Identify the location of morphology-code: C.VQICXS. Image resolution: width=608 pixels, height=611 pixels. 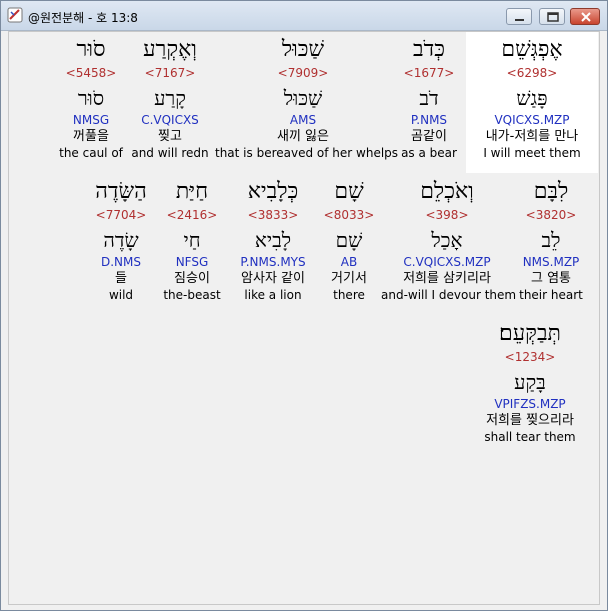
(170, 120).